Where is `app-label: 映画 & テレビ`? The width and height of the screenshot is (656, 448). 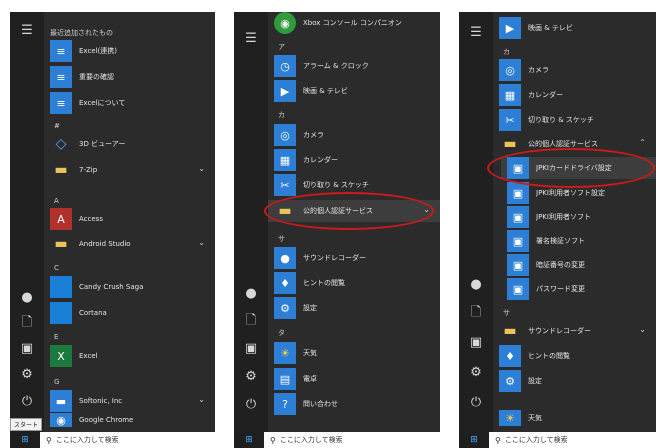
app-label: 映画 & テレビ is located at coordinates (325, 91).